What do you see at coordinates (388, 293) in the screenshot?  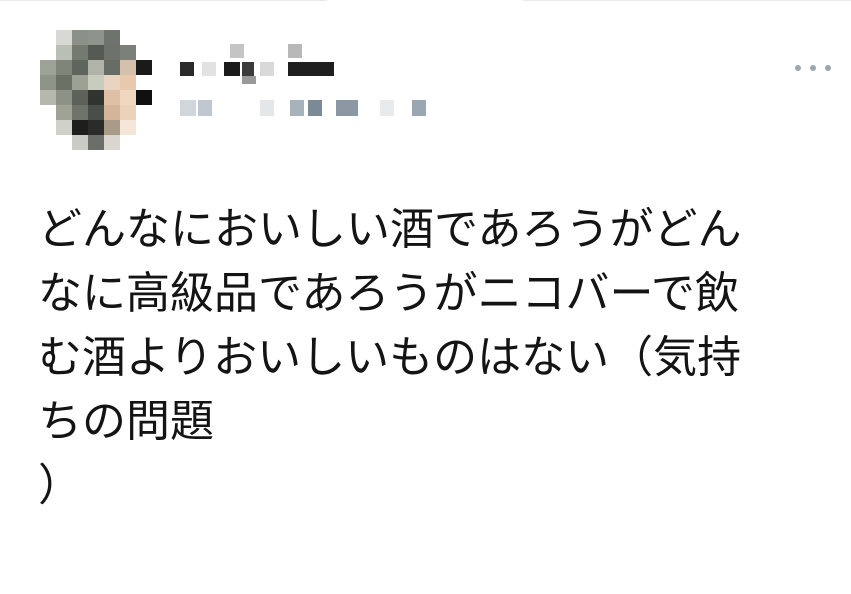 I see `tweet-text-line: なに高級品であろうがニコバーで飲` at bounding box center [388, 293].